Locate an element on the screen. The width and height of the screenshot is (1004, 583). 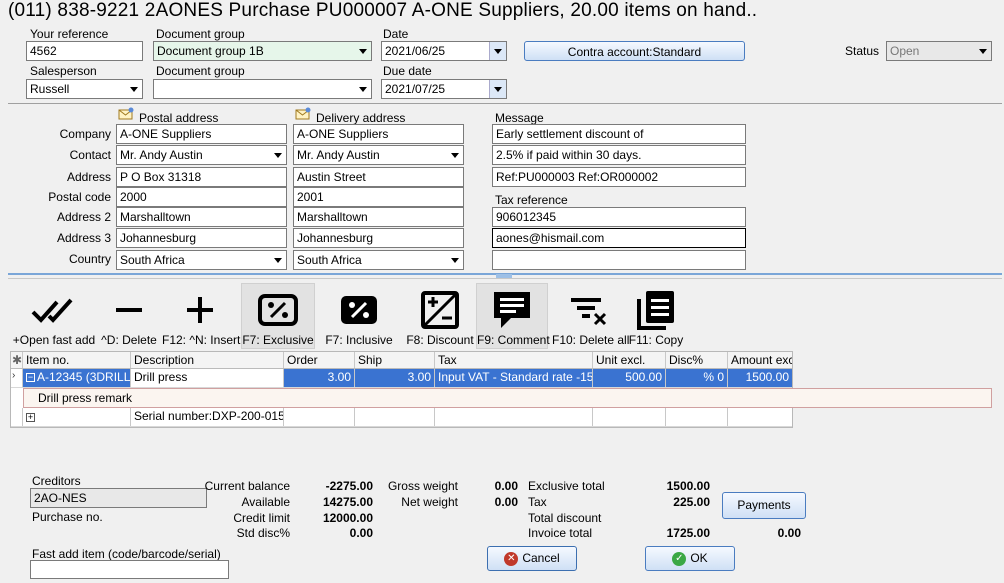
postal-envelope-icon is located at coordinates (126, 113).